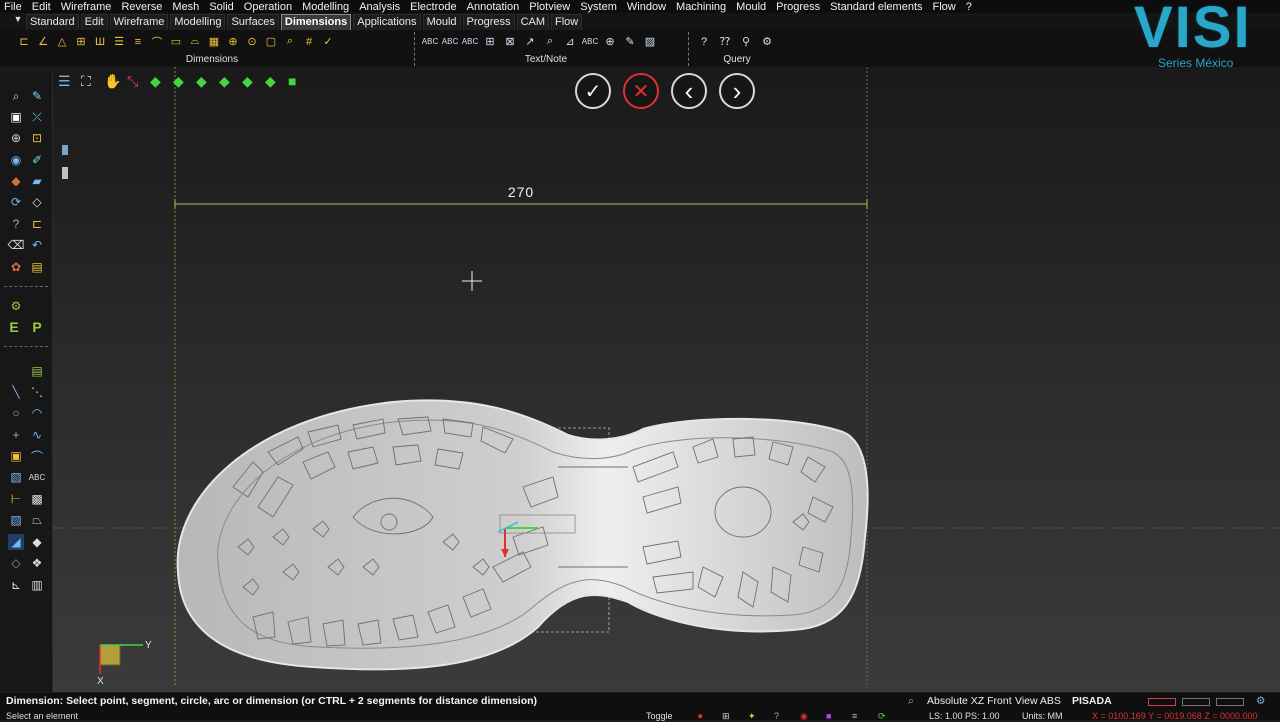 This screenshot has width=1280, height=722. What do you see at coordinates (18, 21) in the screenshot?
I see `tab-dropdown-icon: ▼` at bounding box center [18, 21].